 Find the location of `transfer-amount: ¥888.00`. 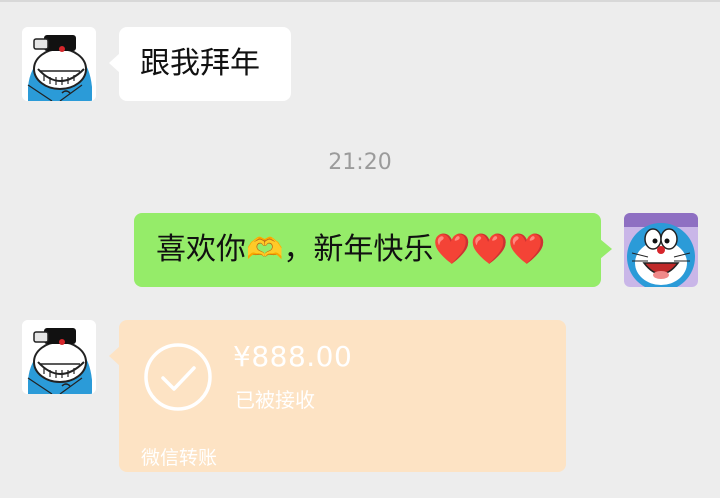

transfer-amount: ¥888.00 is located at coordinates (293, 356).